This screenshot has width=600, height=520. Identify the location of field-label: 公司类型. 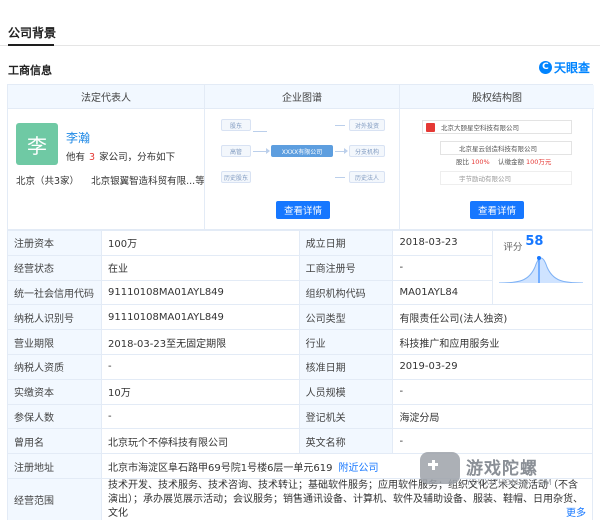
(346, 317).